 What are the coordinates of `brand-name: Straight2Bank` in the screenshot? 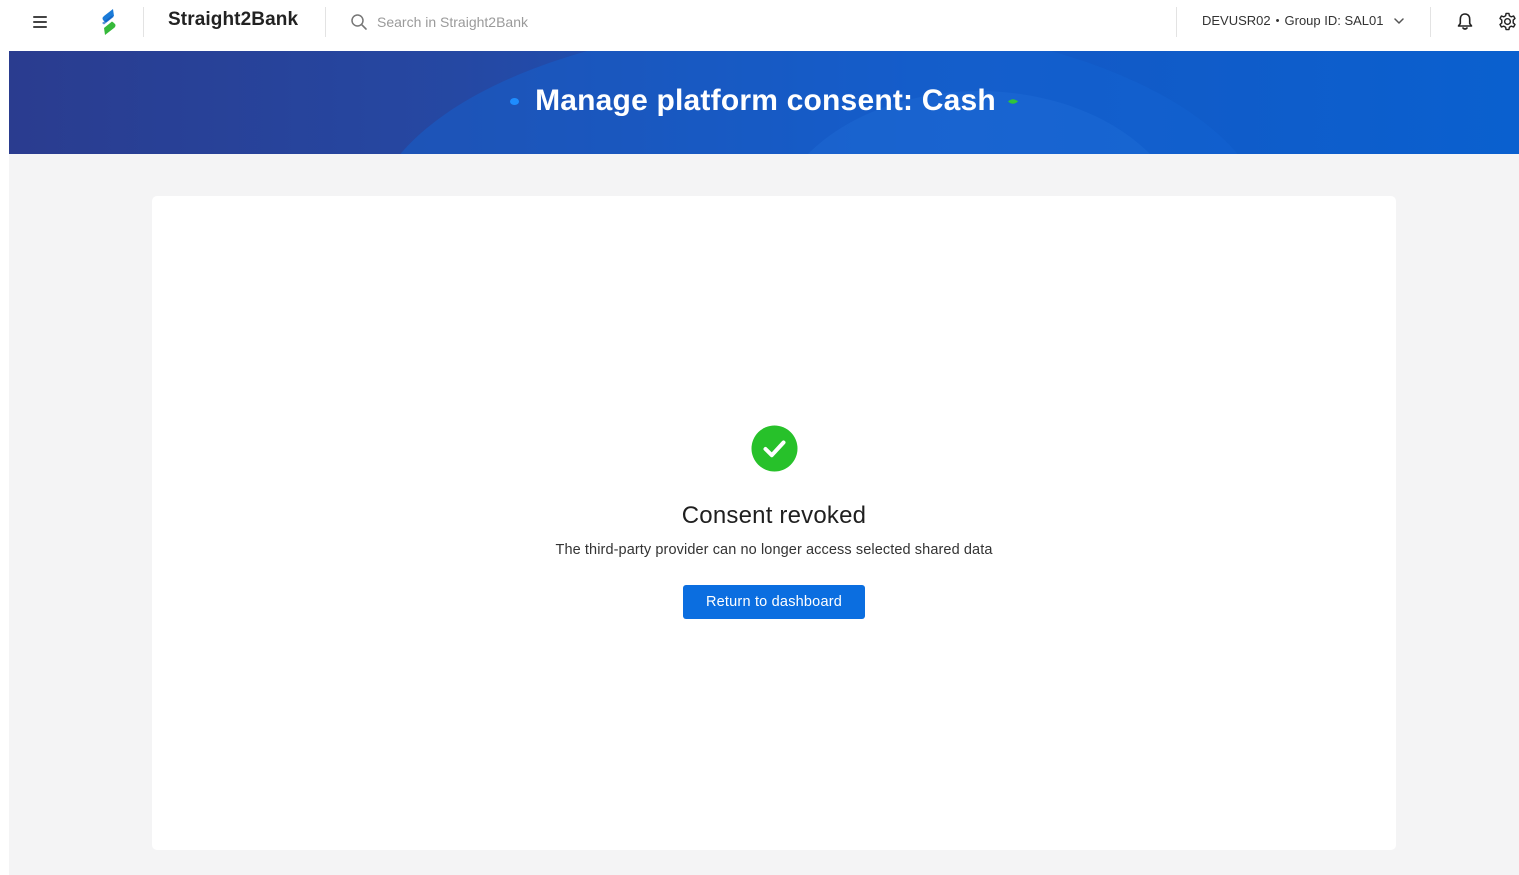 It's located at (233, 20).